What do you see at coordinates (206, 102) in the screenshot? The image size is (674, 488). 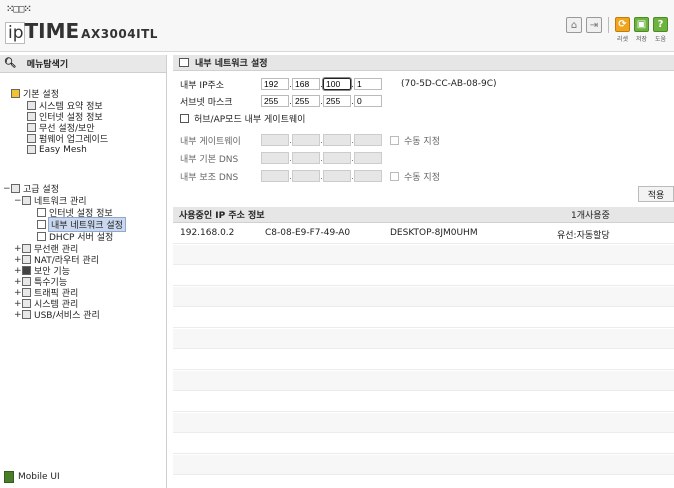 I see `subnet-label: 서브넷 마스크` at bounding box center [206, 102].